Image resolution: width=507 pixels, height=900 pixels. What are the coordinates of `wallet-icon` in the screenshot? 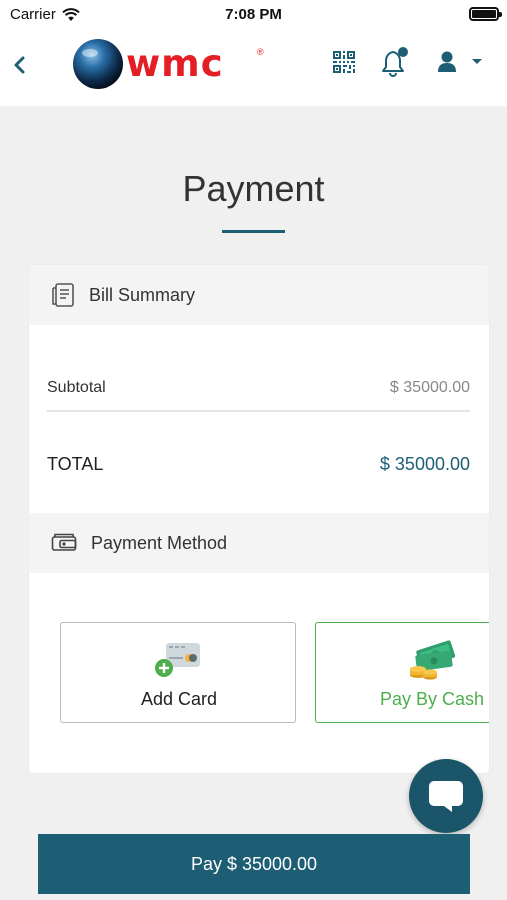 It's located at (64, 542).